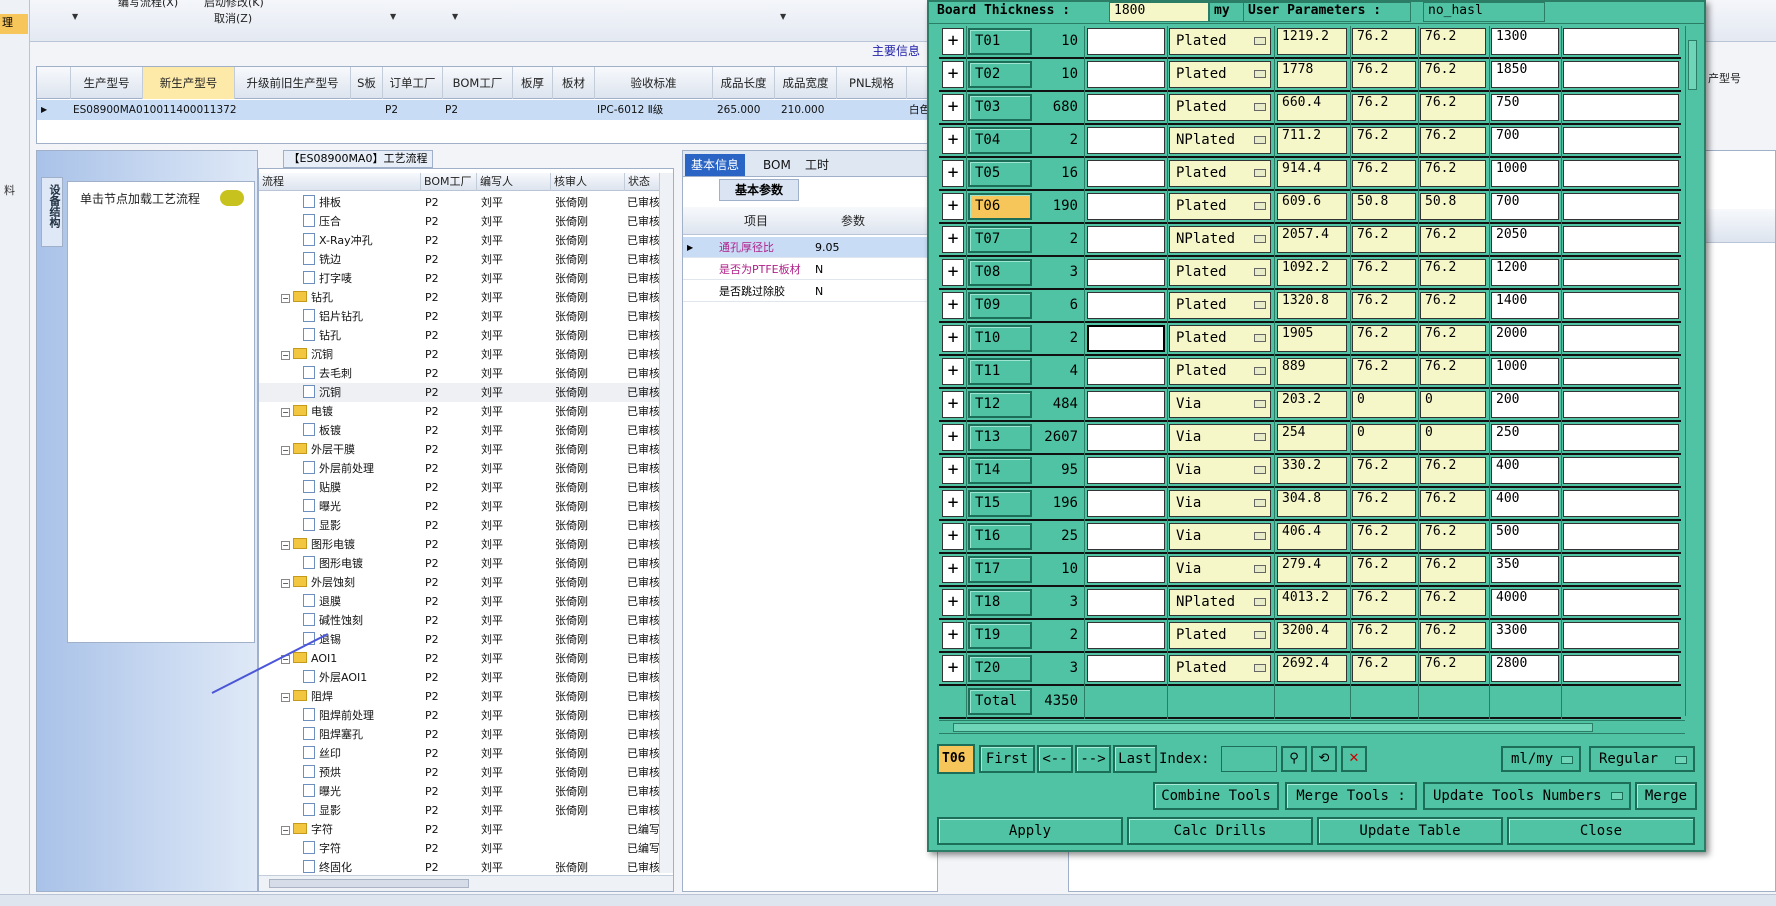 Image resolution: width=1776 pixels, height=906 pixels. Describe the element at coordinates (361, 373) in the screenshot. I see `tree-node: 去毛刺` at that location.